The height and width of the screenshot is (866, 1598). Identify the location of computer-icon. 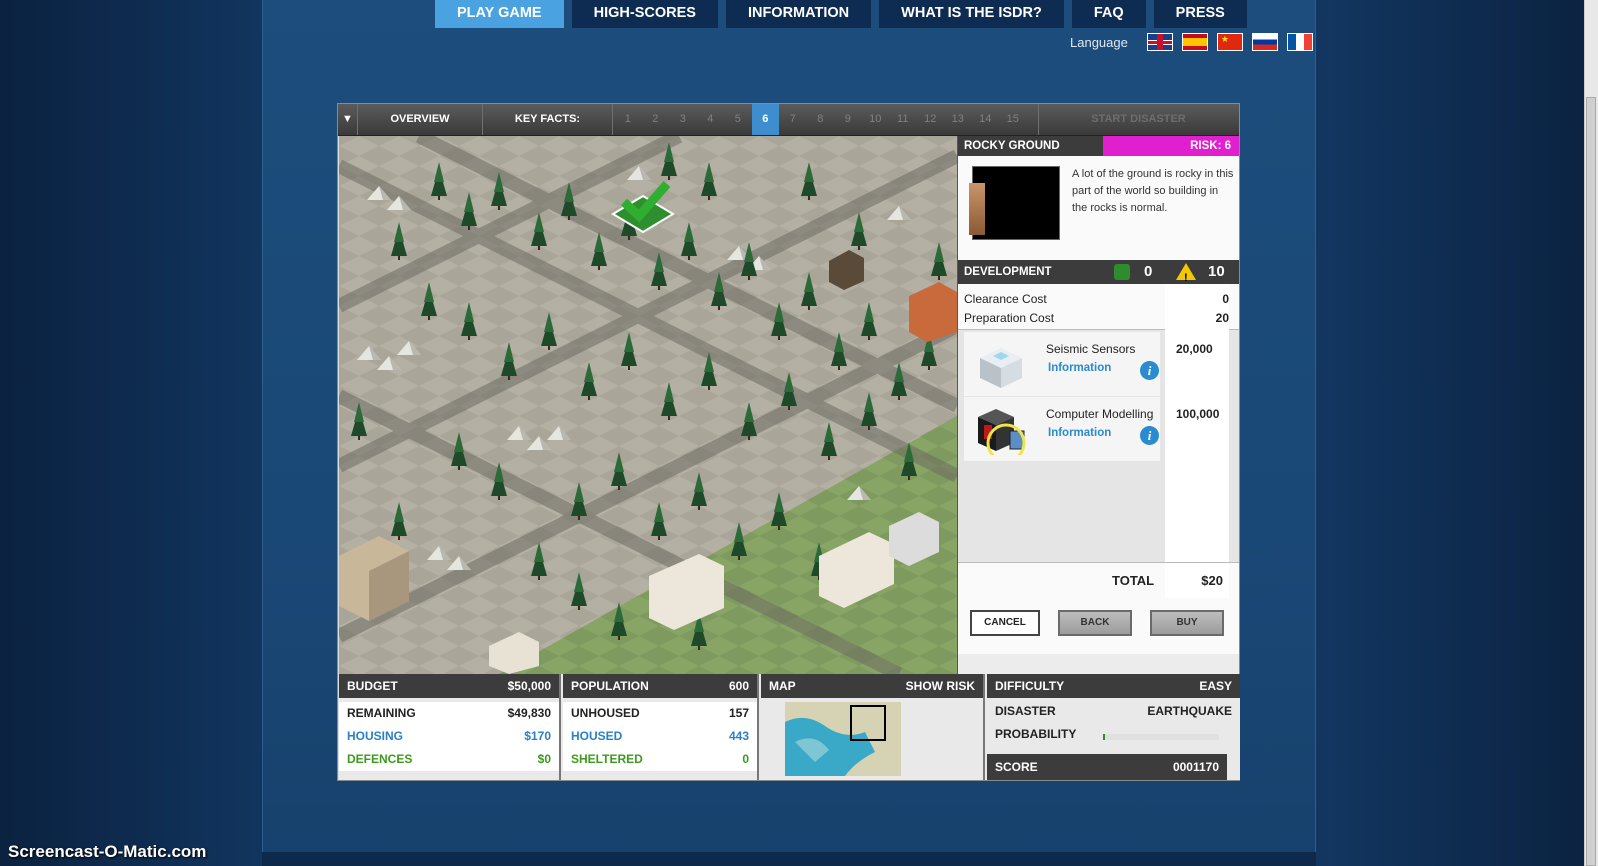
(1002, 432).